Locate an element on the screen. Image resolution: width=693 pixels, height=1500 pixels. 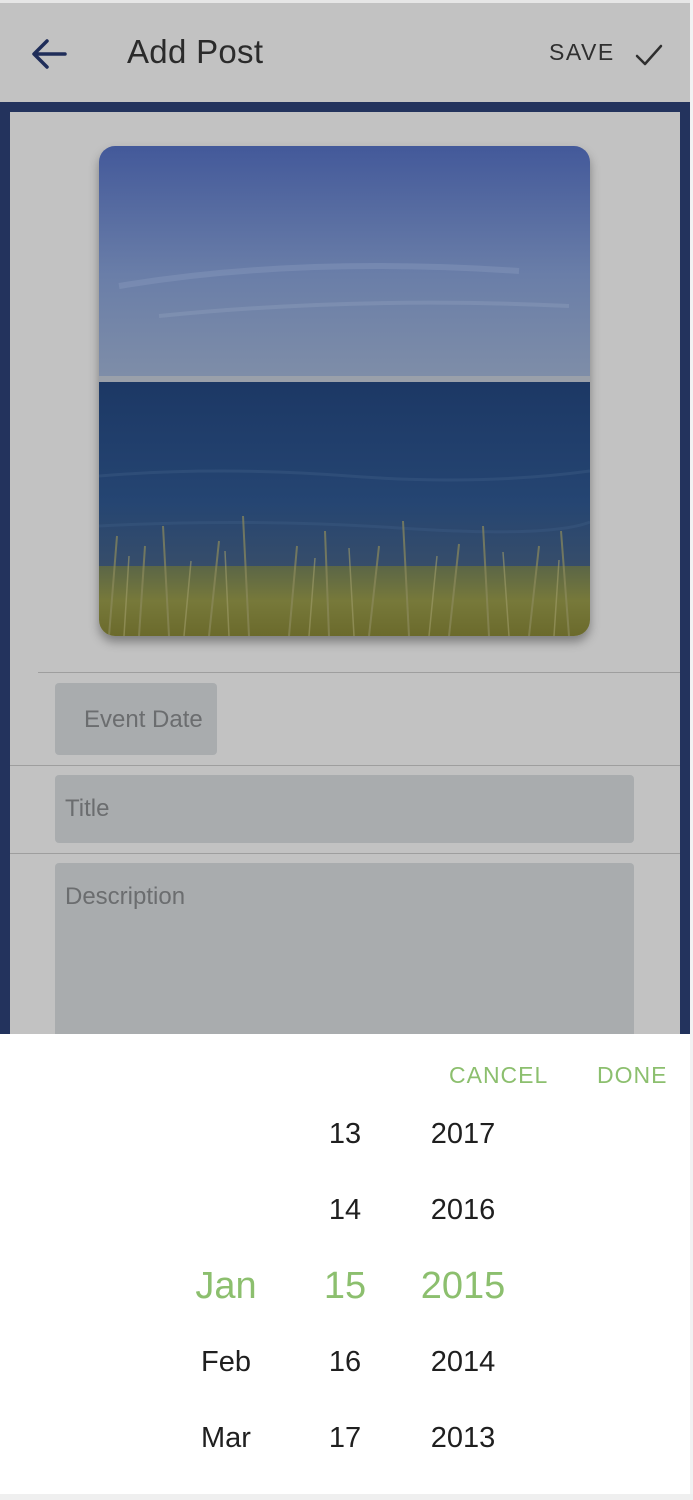
event-date-field: Event Date is located at coordinates (136, 719).